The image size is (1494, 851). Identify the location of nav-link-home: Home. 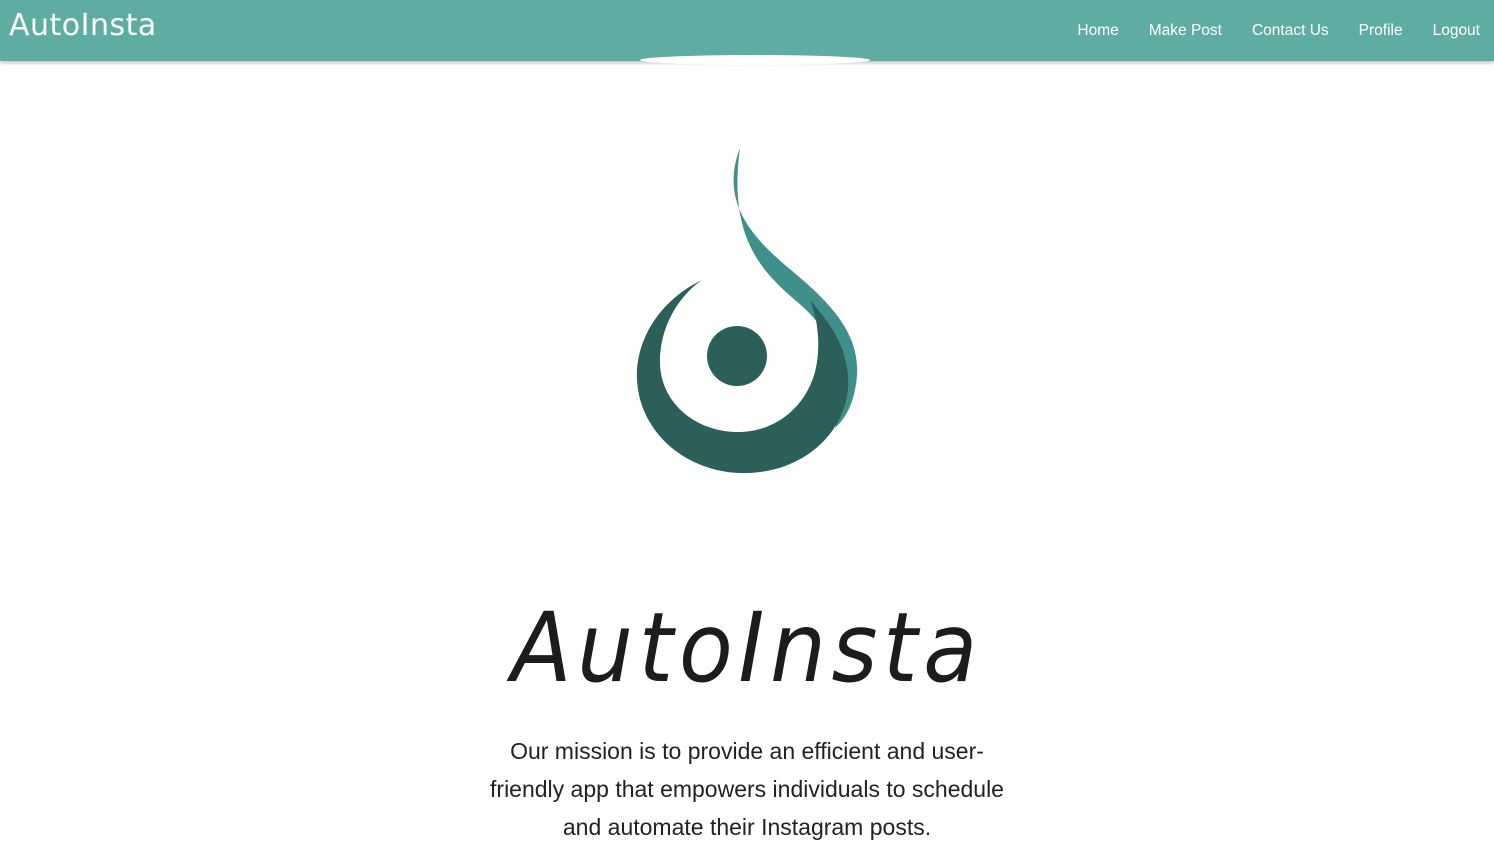
(1097, 31).